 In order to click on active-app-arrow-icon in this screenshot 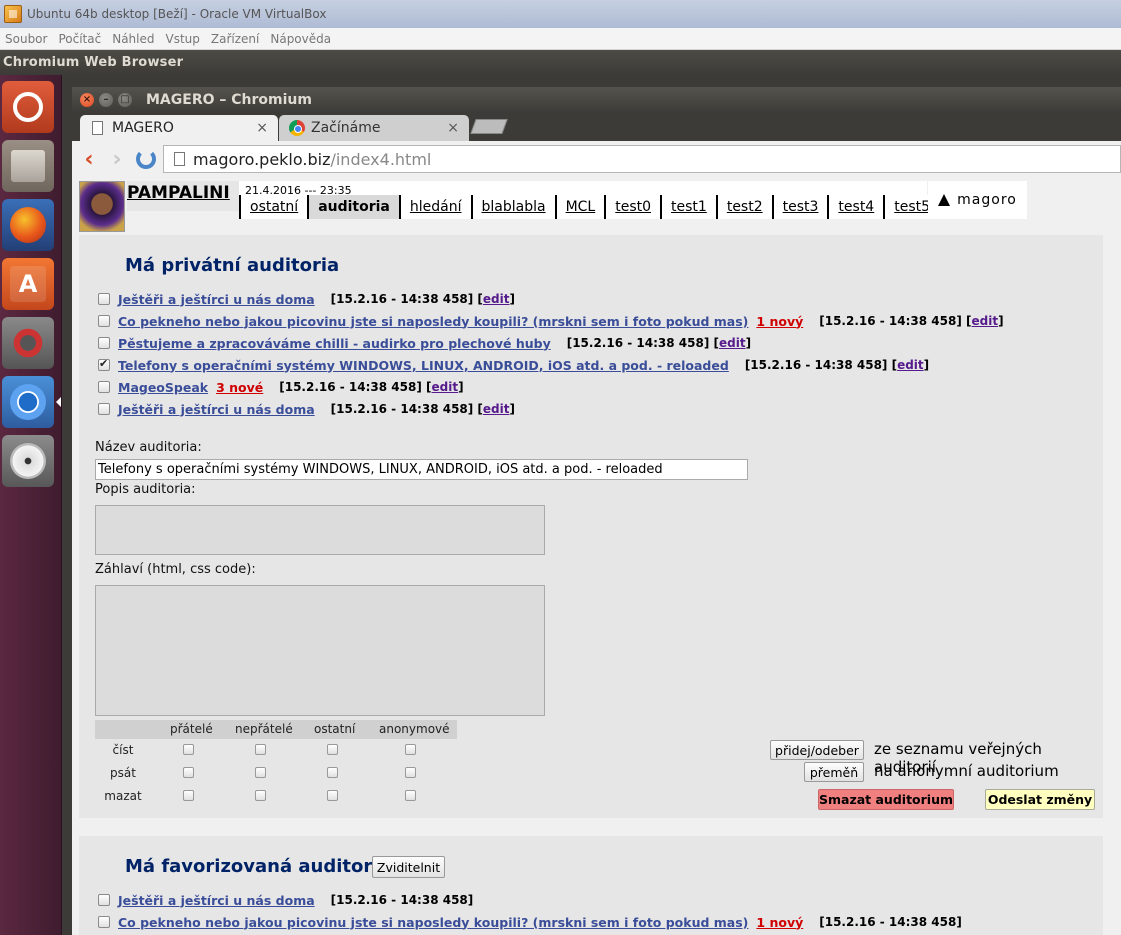, I will do `click(58, 402)`.